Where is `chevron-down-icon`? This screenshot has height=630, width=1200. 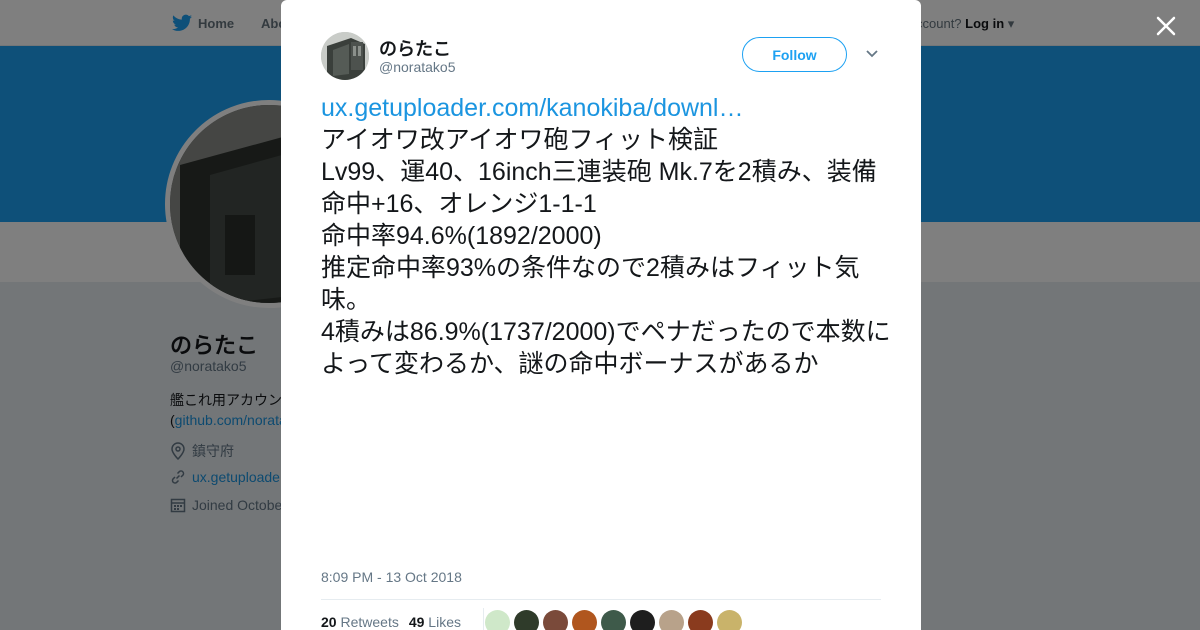
chevron-down-icon is located at coordinates (872, 54).